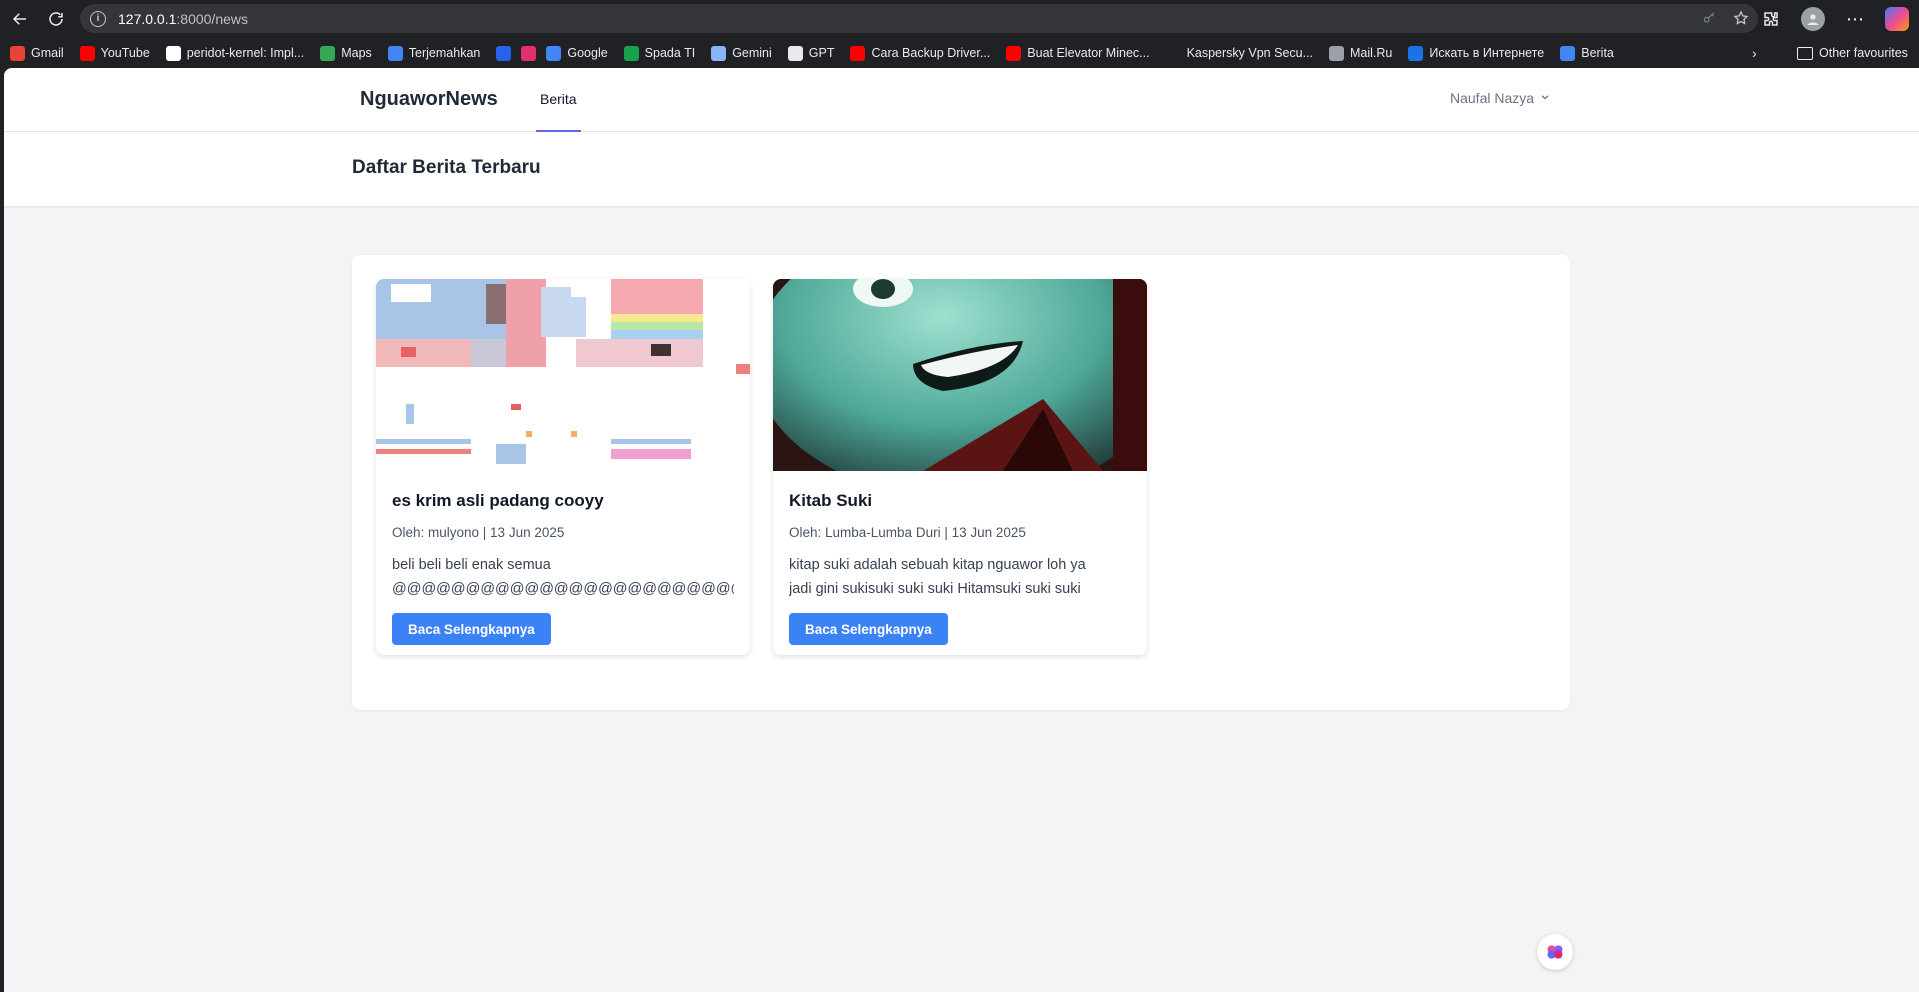 The image size is (1919, 992). Describe the element at coordinates (1813, 19) in the screenshot. I see `profile-avatar-icon` at that location.